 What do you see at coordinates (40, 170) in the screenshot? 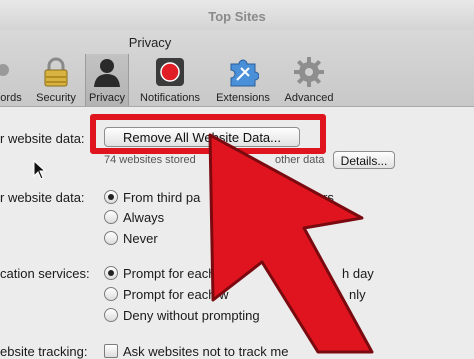
I see `mouse-cursor-icon` at bounding box center [40, 170].